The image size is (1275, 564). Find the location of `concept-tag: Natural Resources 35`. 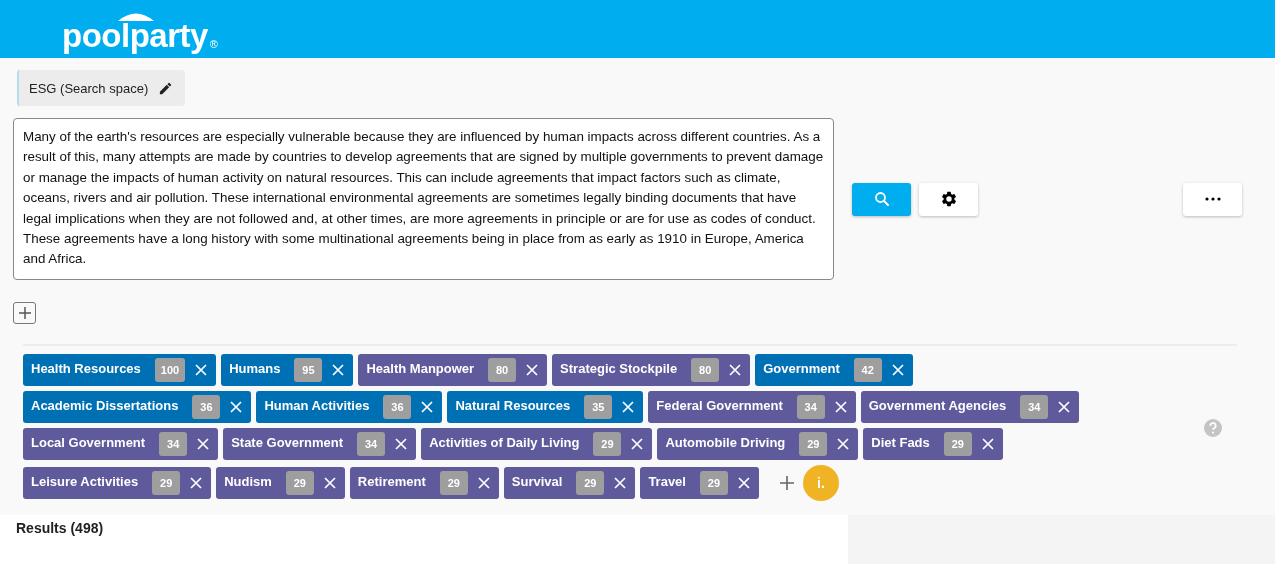

concept-tag: Natural Resources 35 is located at coordinates (545, 407).